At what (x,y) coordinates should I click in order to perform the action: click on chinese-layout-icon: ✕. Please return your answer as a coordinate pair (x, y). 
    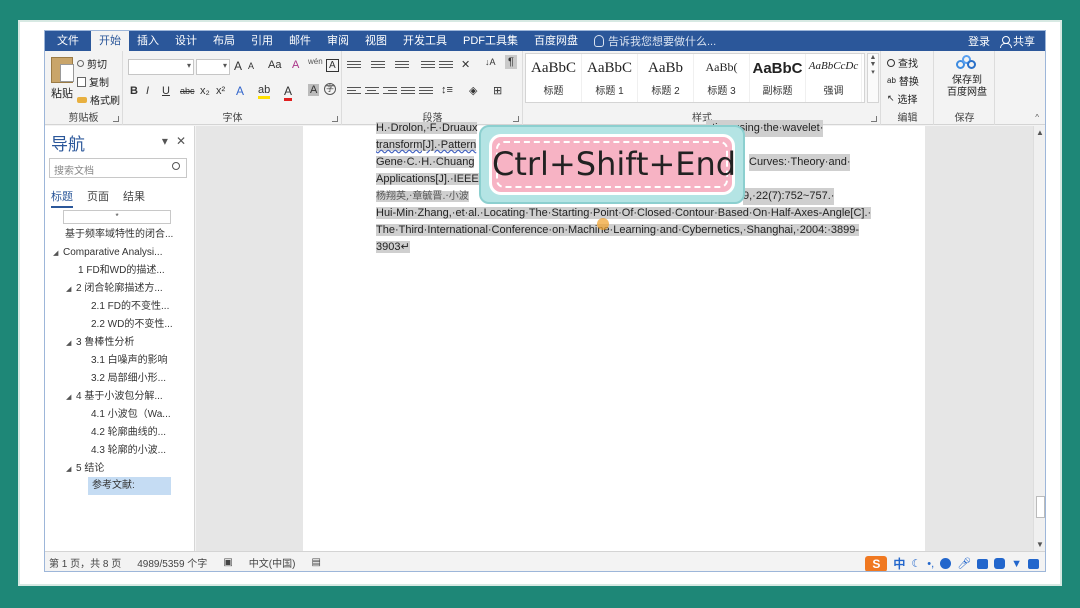
    Looking at the image, I should click on (465, 64).